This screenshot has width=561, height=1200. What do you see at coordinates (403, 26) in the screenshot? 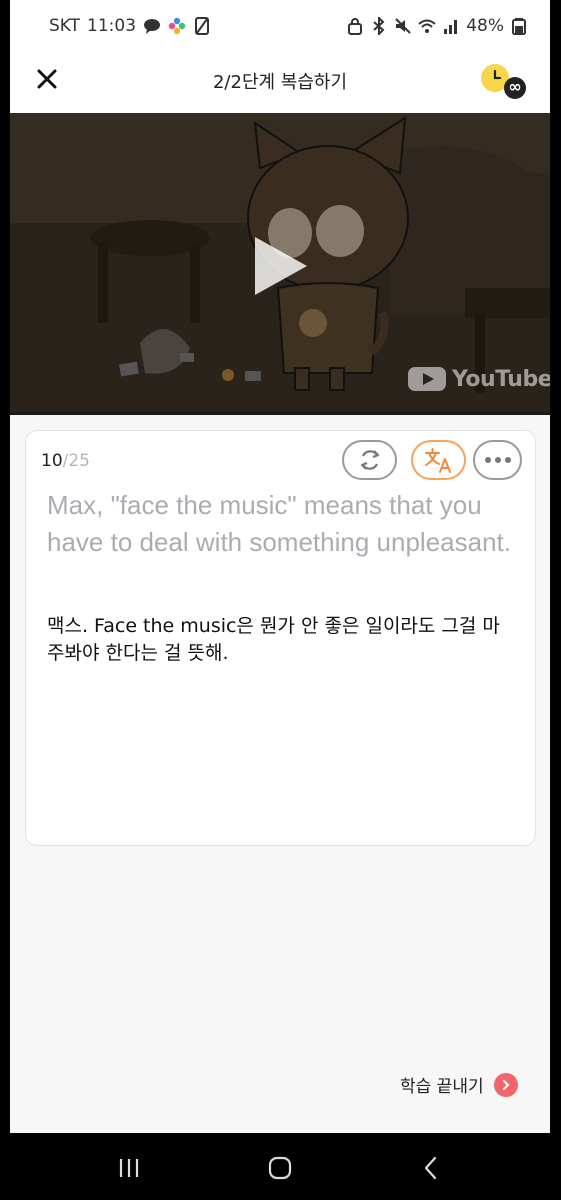
I see `mute-icon` at bounding box center [403, 26].